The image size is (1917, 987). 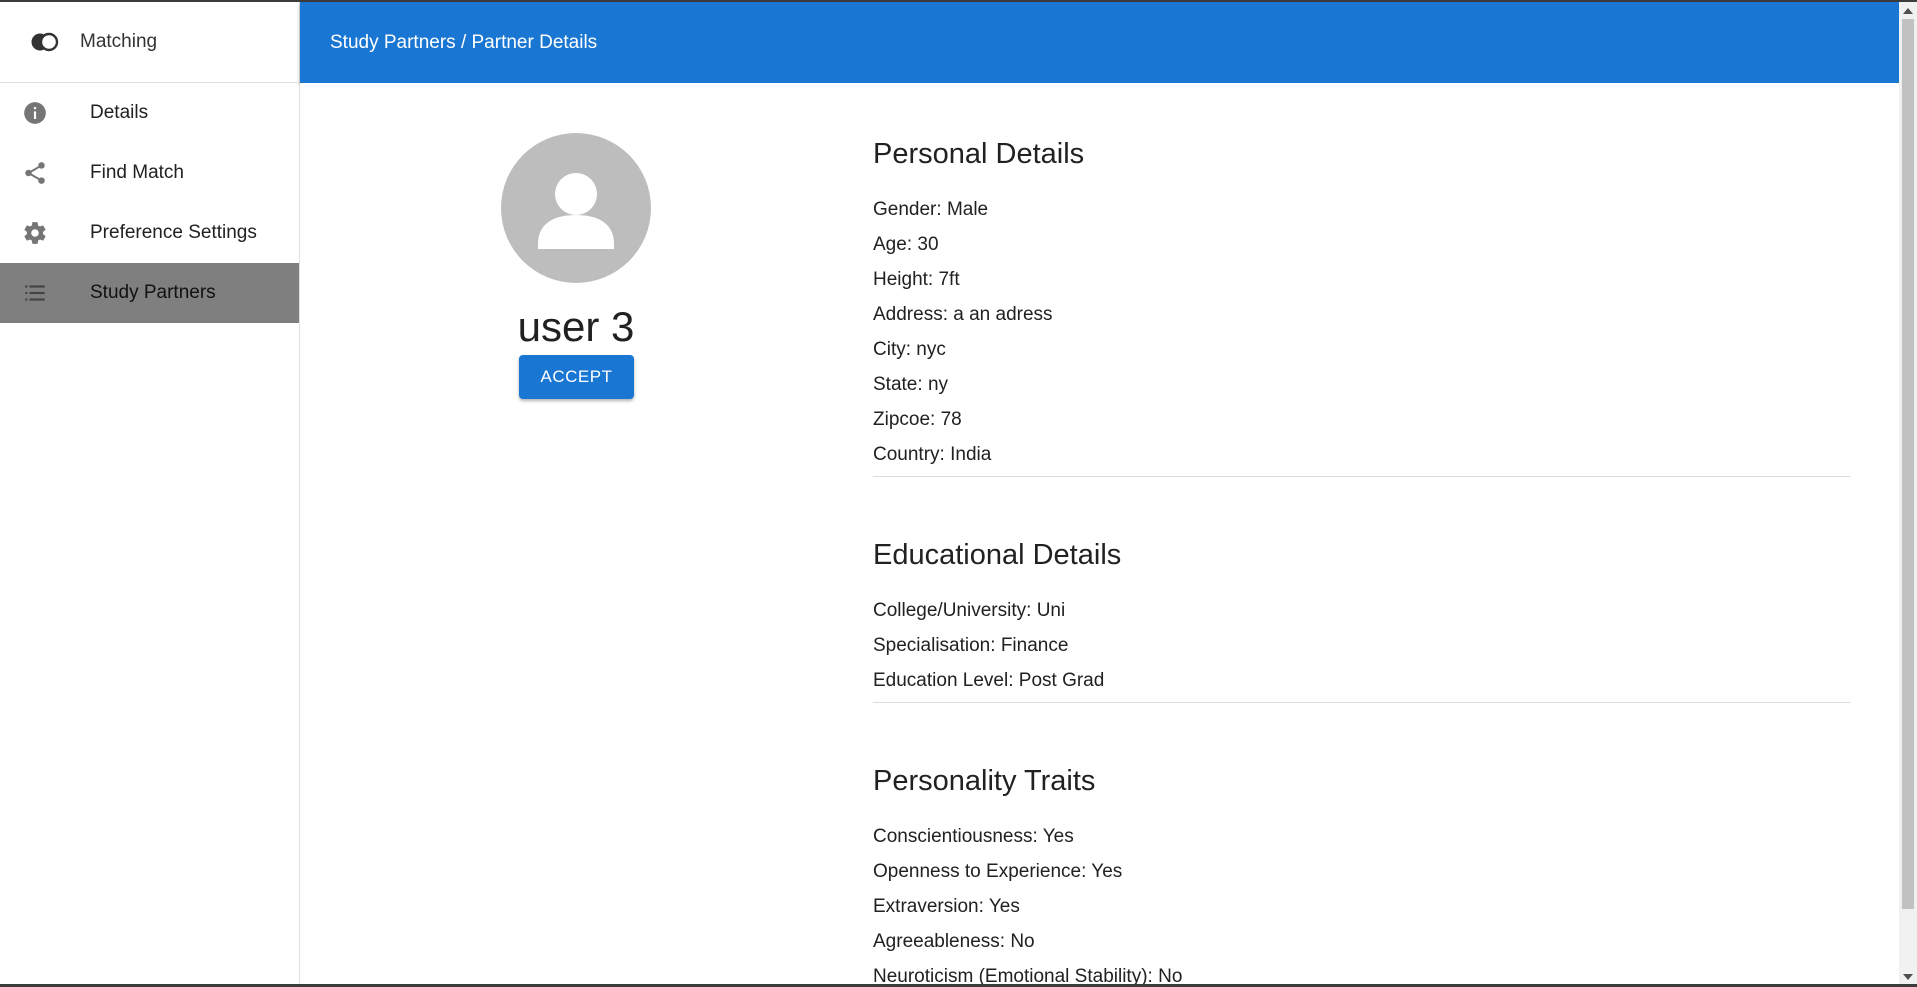 I want to click on detail-row-agreeableness: AgreeablenessNo, so click(x=1361, y=941).